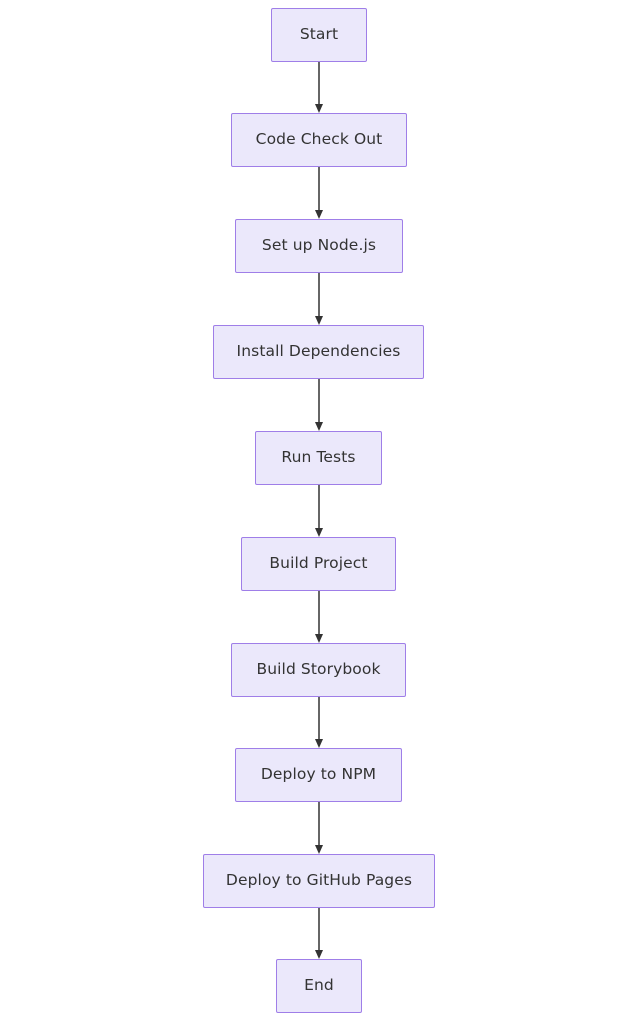 The width and height of the screenshot is (638, 1022). I want to click on flowchart-node-storybook: Build Storybook, so click(318, 670).